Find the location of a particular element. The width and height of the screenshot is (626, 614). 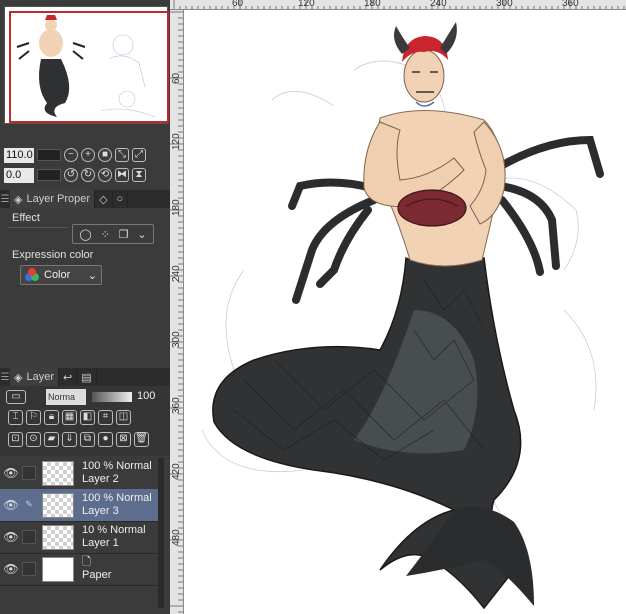

layer-mode-label: 10 % Normal is located at coordinates (114, 530).